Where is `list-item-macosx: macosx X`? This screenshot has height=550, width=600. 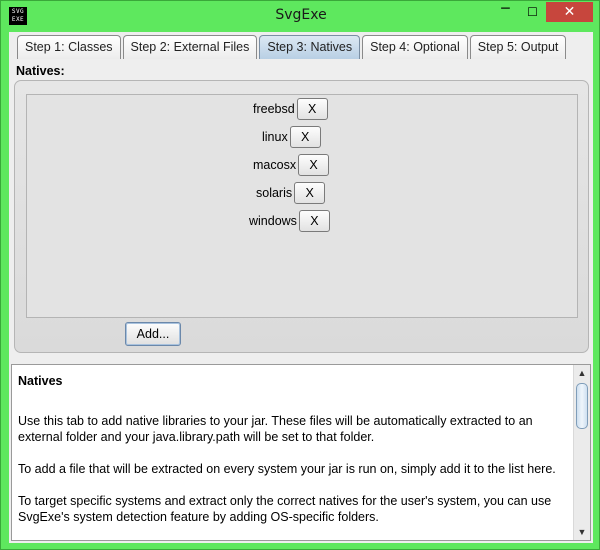 list-item-macosx: macosx X is located at coordinates (291, 165).